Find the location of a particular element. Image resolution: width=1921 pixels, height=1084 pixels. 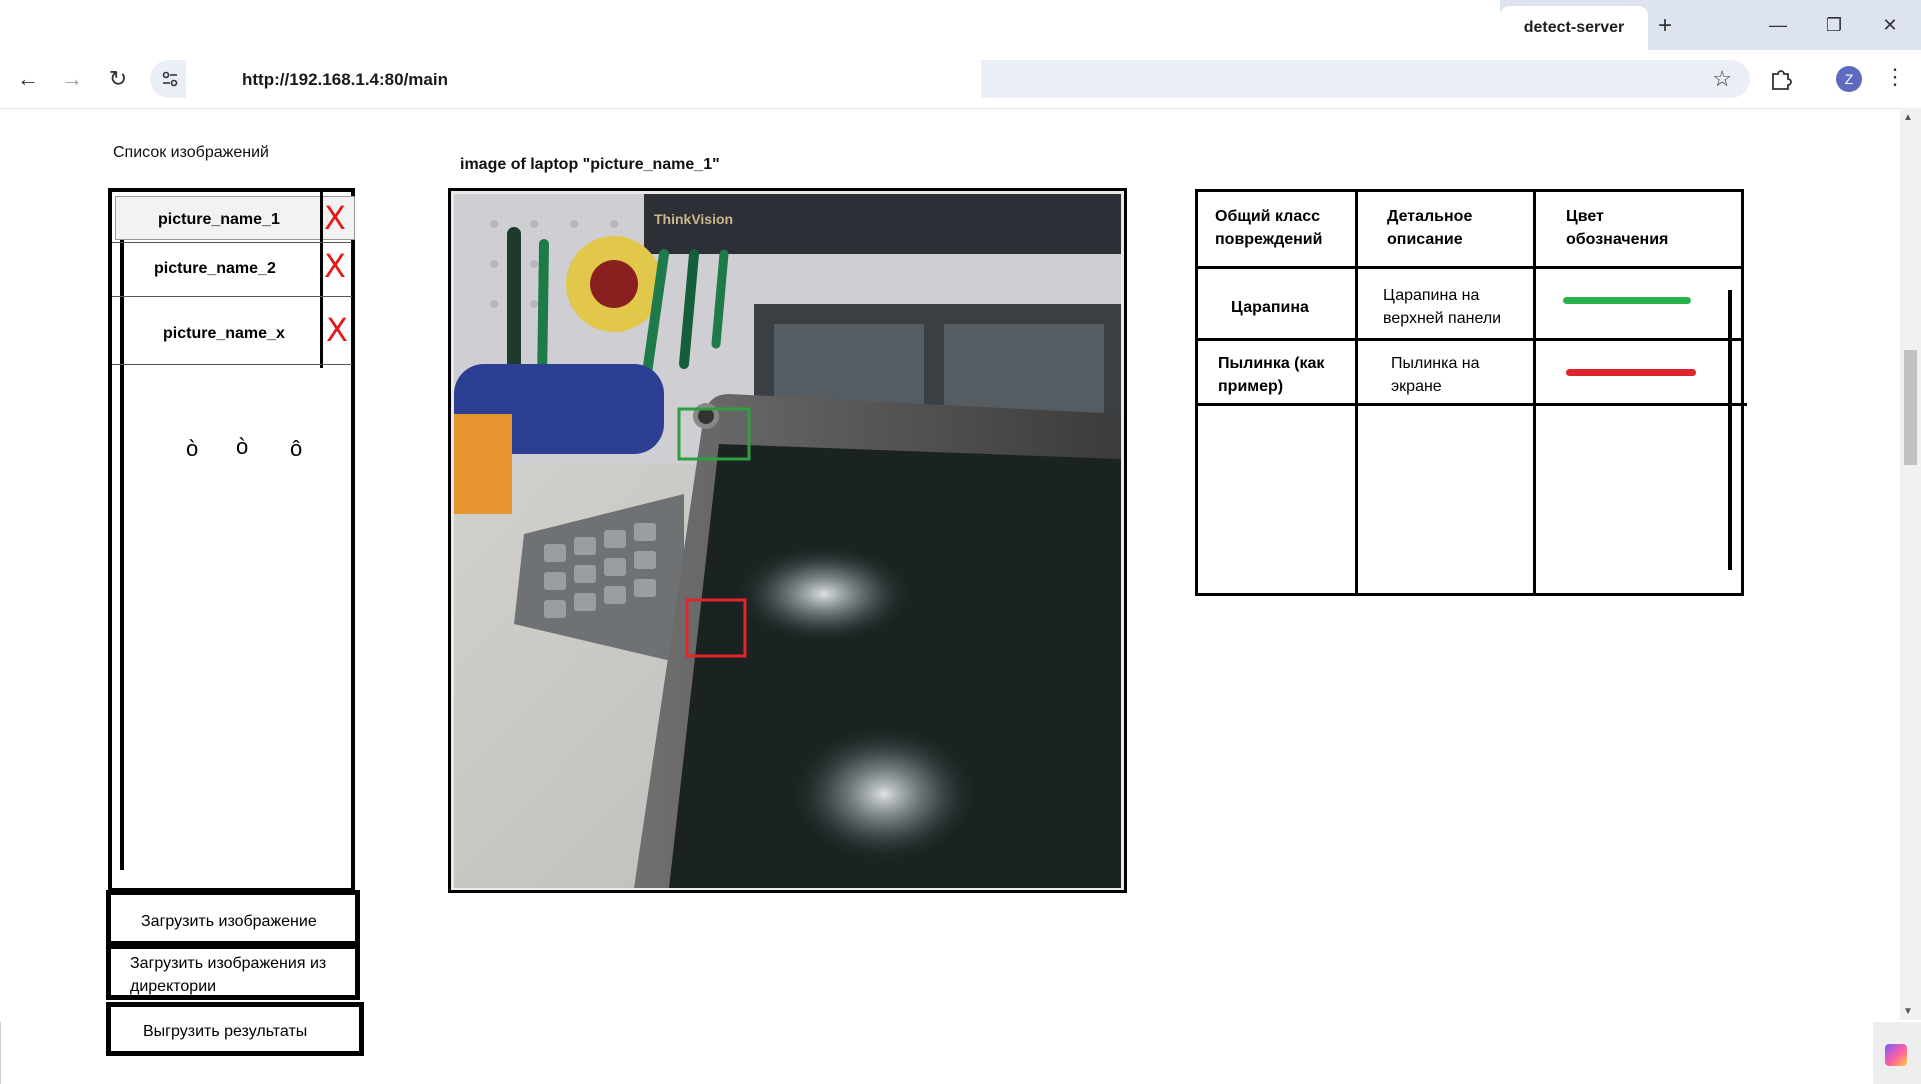

tab-strip-empty-area is located at coordinates (750, 25).